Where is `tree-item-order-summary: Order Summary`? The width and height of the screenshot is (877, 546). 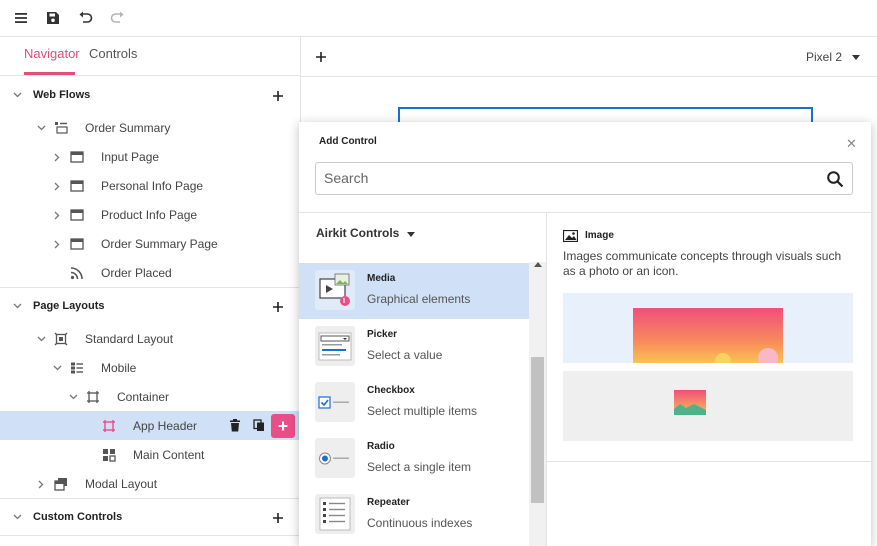 tree-item-order-summary: Order Summary is located at coordinates (127, 128).